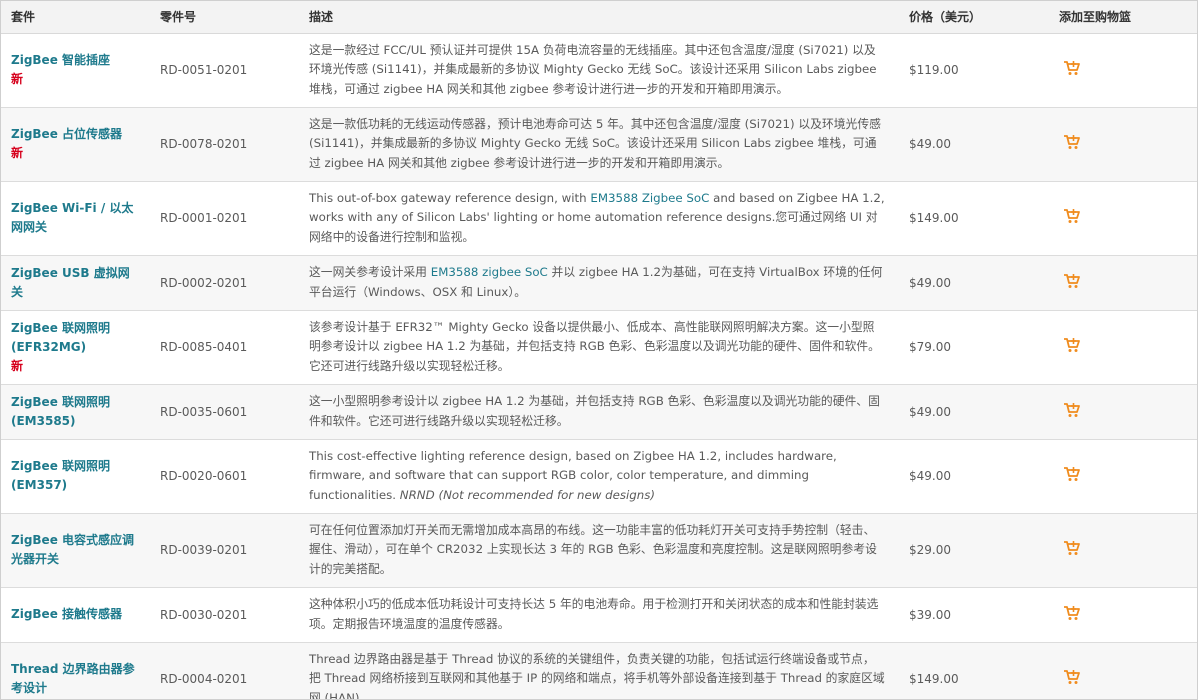 The height and width of the screenshot is (700, 1198). Describe the element at coordinates (1123, 17) in the screenshot. I see `header-add-to-cart: 添加至购物篮` at that location.